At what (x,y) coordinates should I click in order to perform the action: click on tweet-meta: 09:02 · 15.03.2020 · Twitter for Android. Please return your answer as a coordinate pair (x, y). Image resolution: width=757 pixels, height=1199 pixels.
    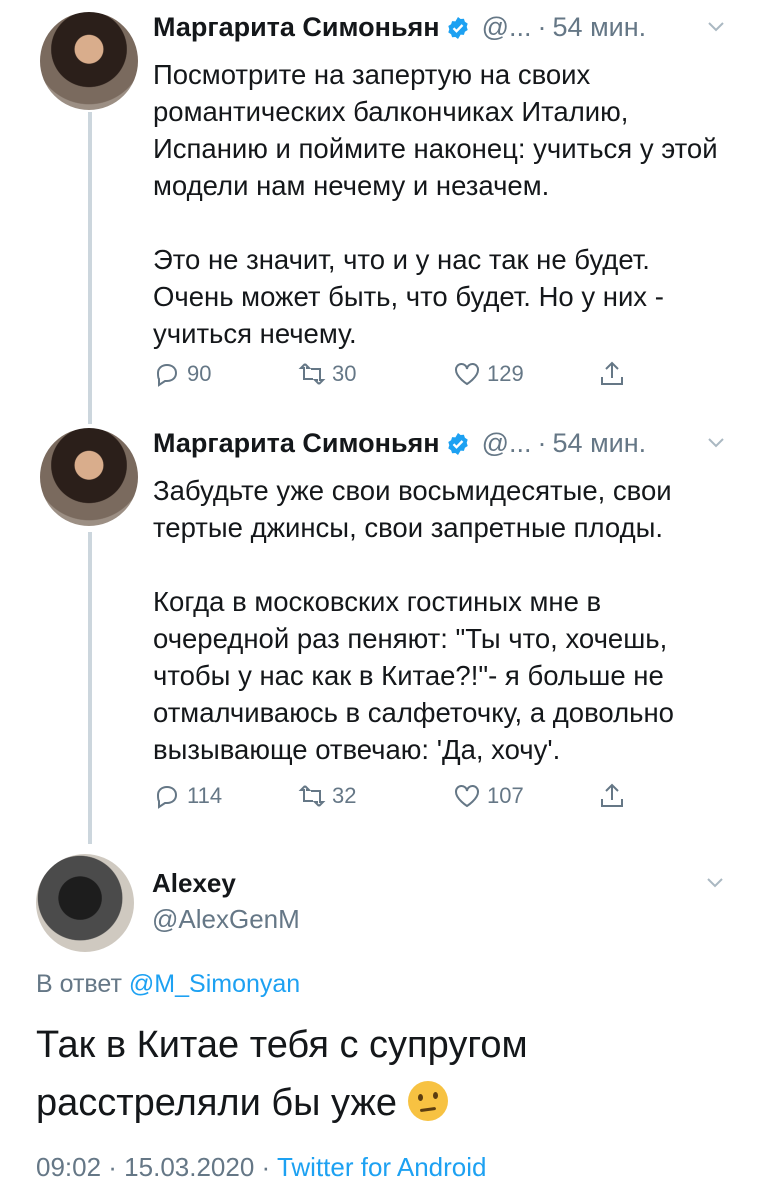
    Looking at the image, I should click on (261, 1167).